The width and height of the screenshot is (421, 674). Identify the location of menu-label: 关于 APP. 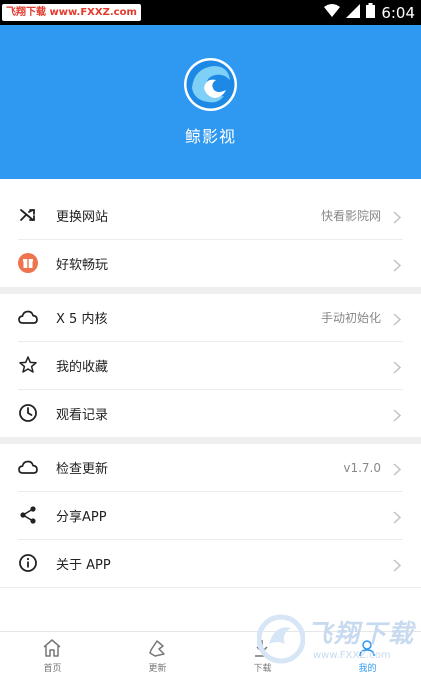
(83, 565).